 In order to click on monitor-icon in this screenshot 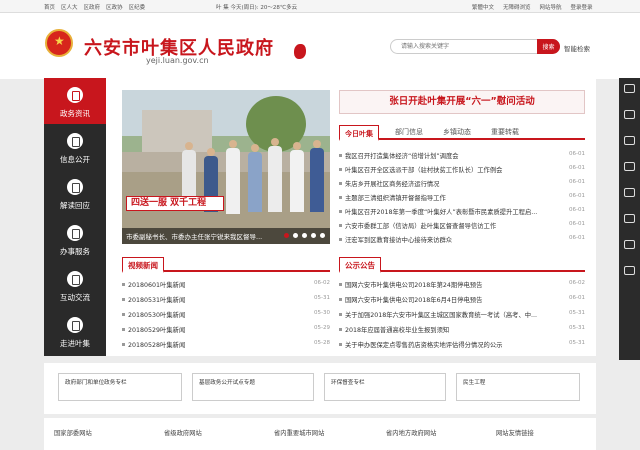, I will do `click(629, 270)`.